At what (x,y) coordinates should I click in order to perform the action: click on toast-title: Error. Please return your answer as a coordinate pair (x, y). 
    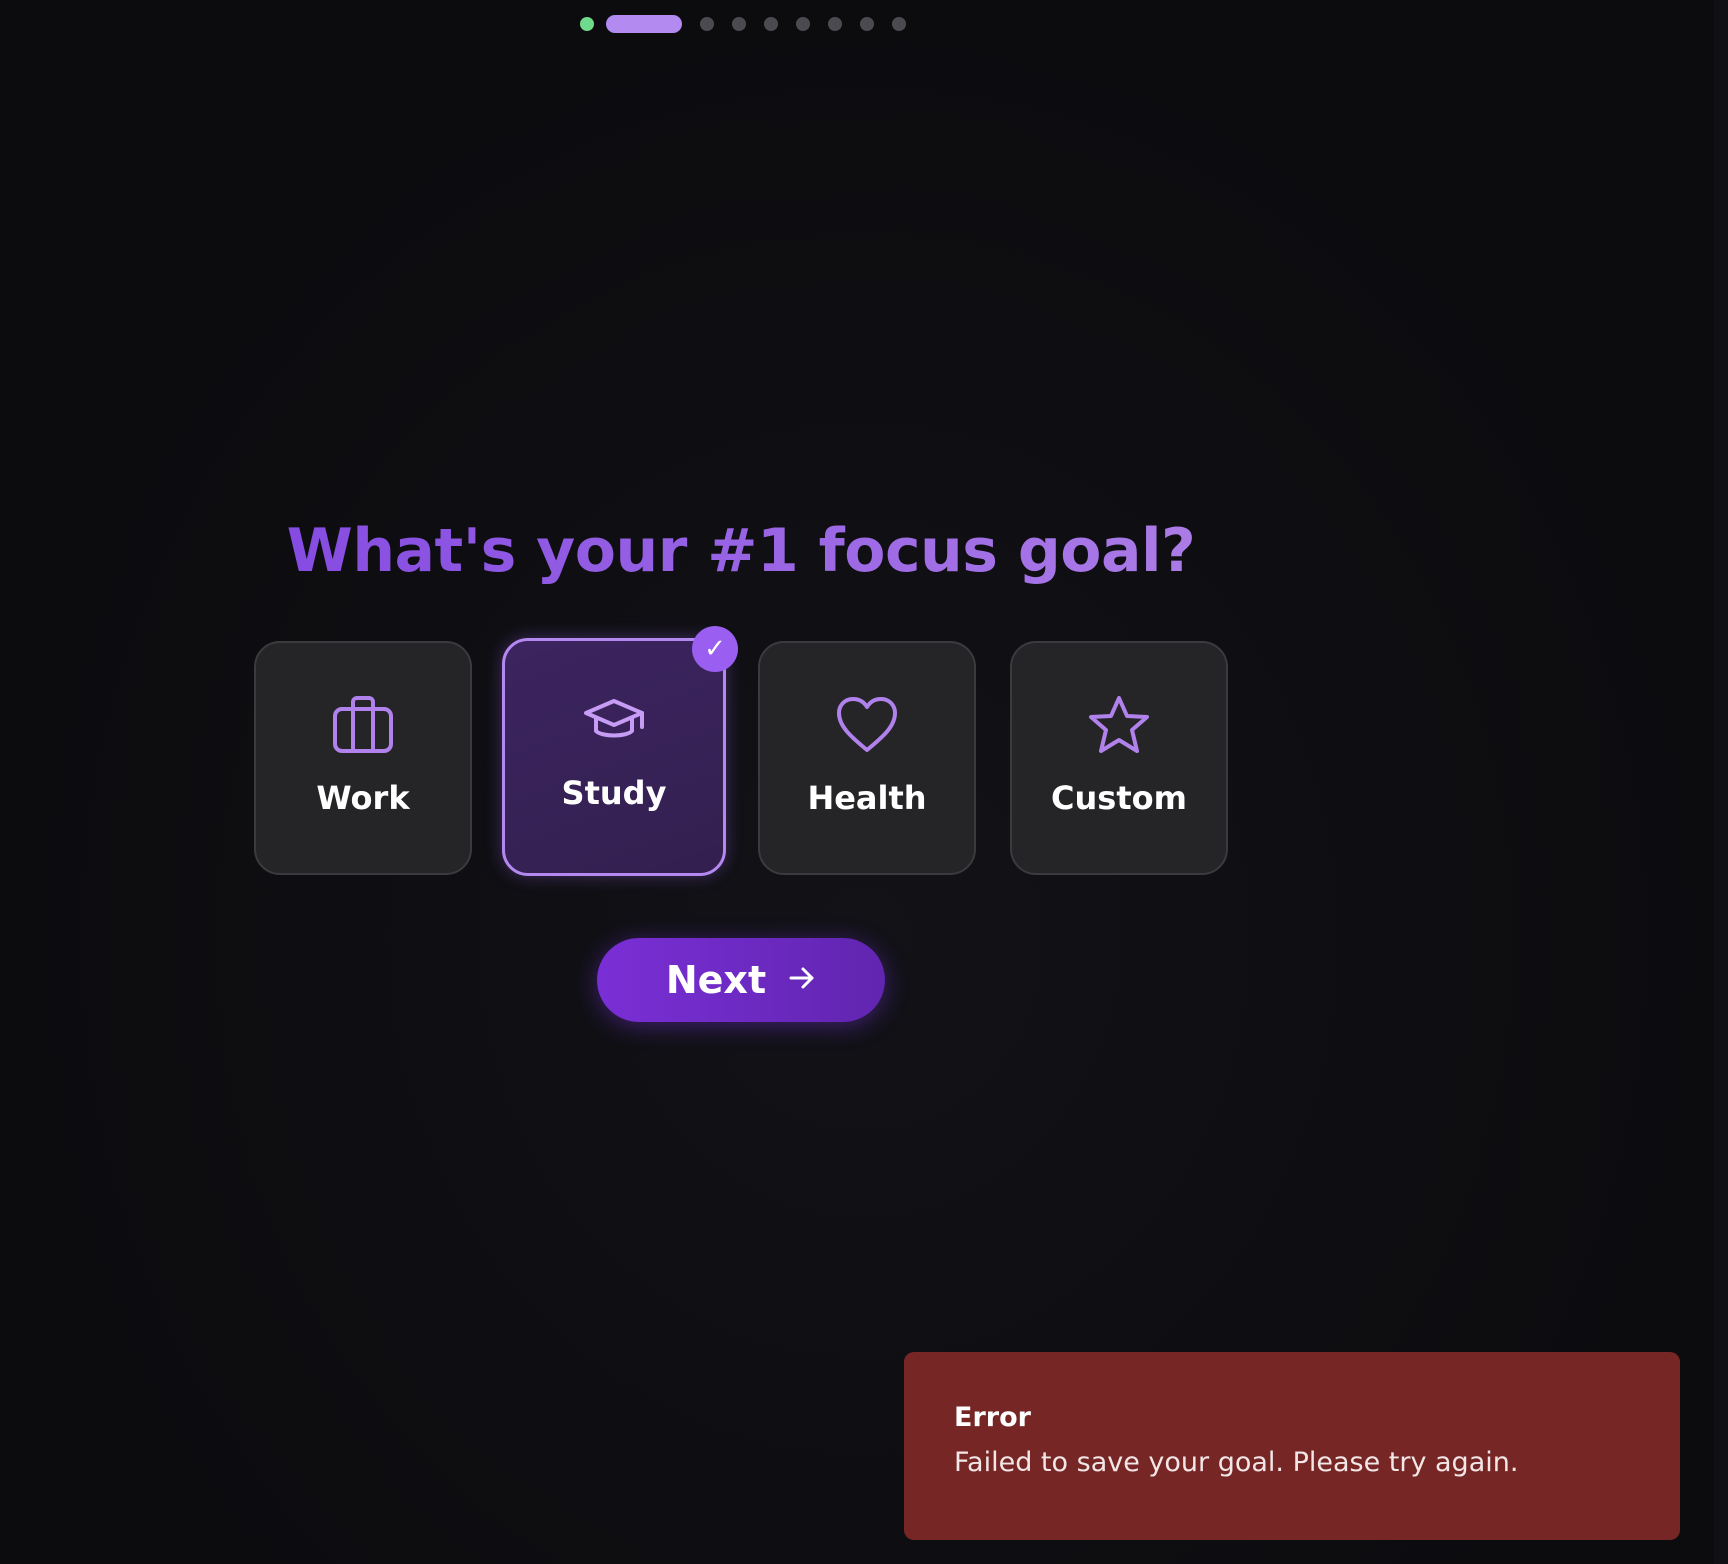
    Looking at the image, I should click on (992, 1417).